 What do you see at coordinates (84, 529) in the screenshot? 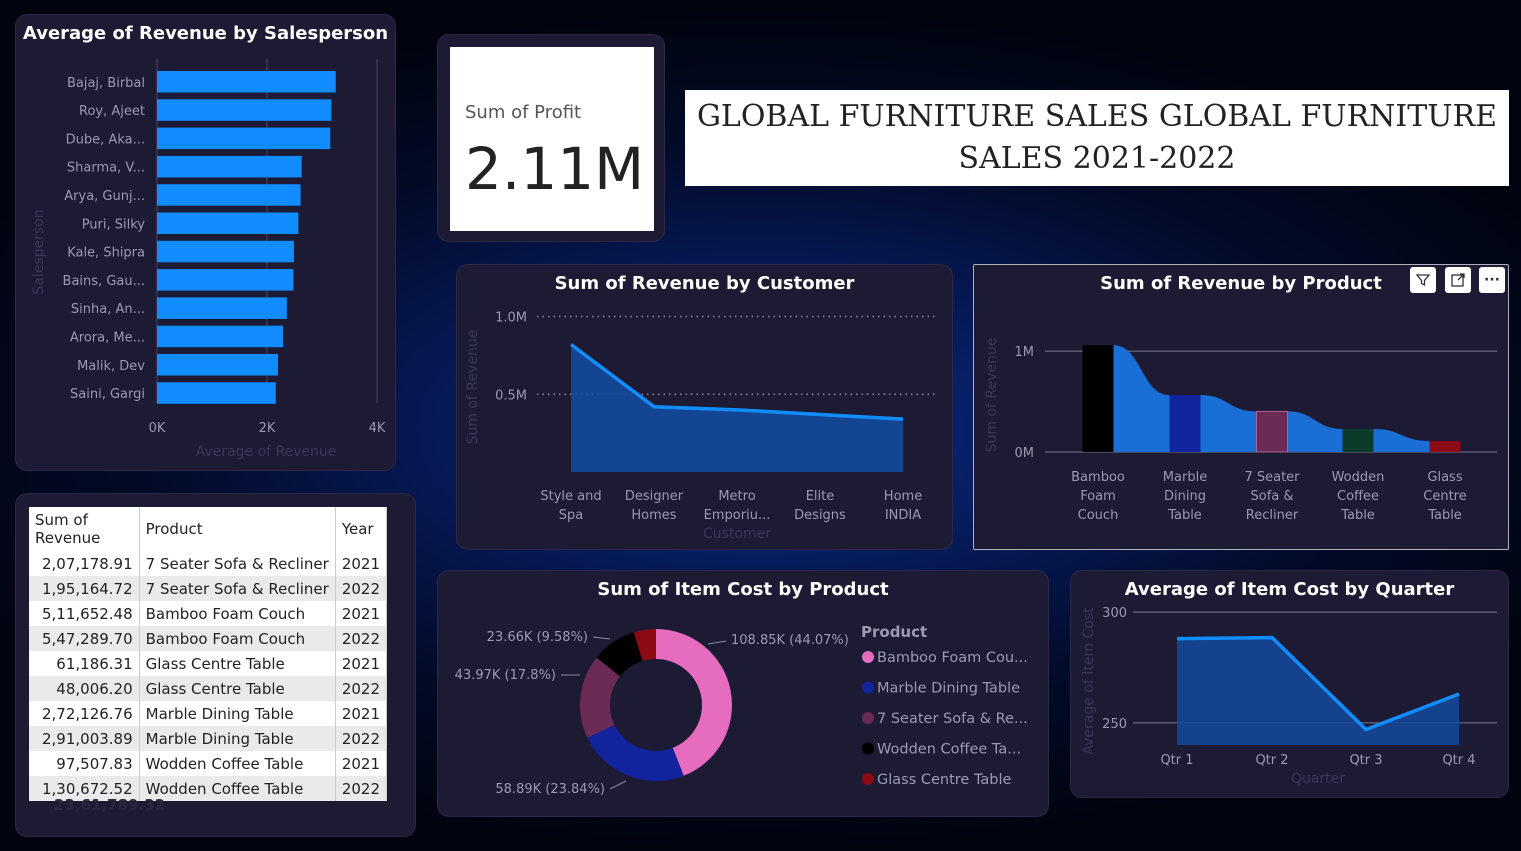
I see `column-header-revenue: Sum of Revenue` at bounding box center [84, 529].